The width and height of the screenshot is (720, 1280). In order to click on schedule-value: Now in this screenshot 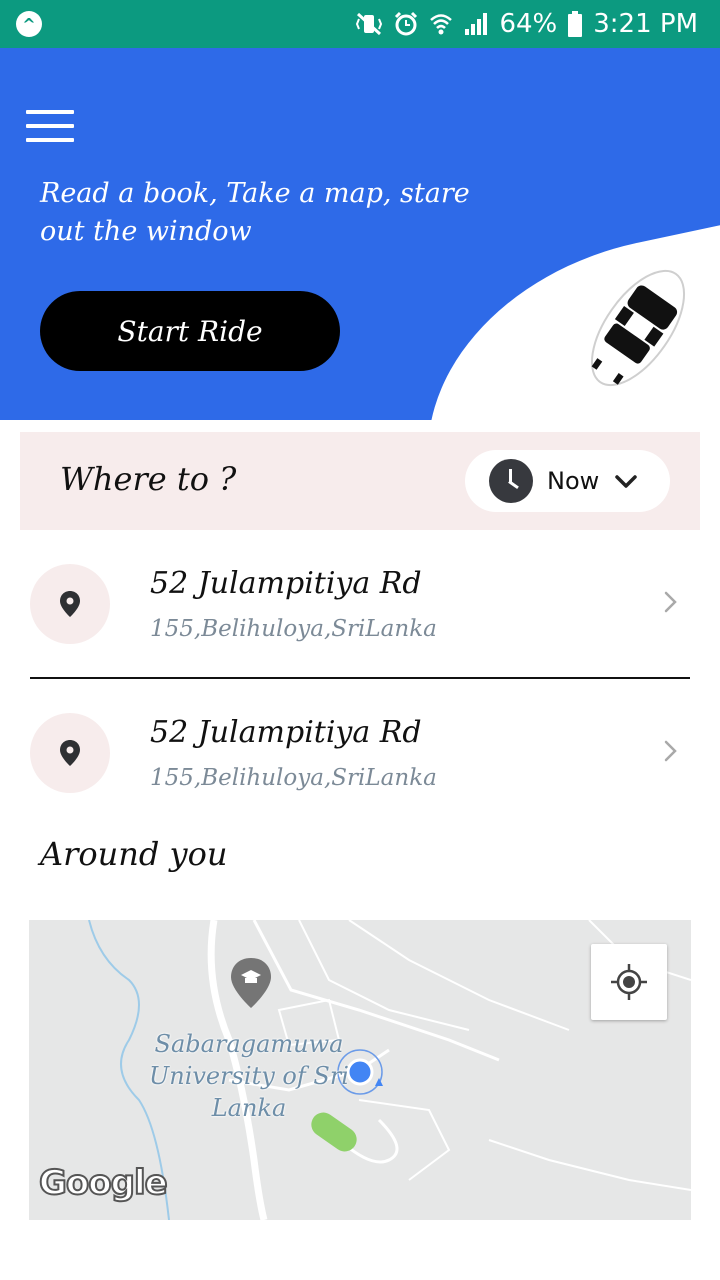, I will do `click(573, 481)`.